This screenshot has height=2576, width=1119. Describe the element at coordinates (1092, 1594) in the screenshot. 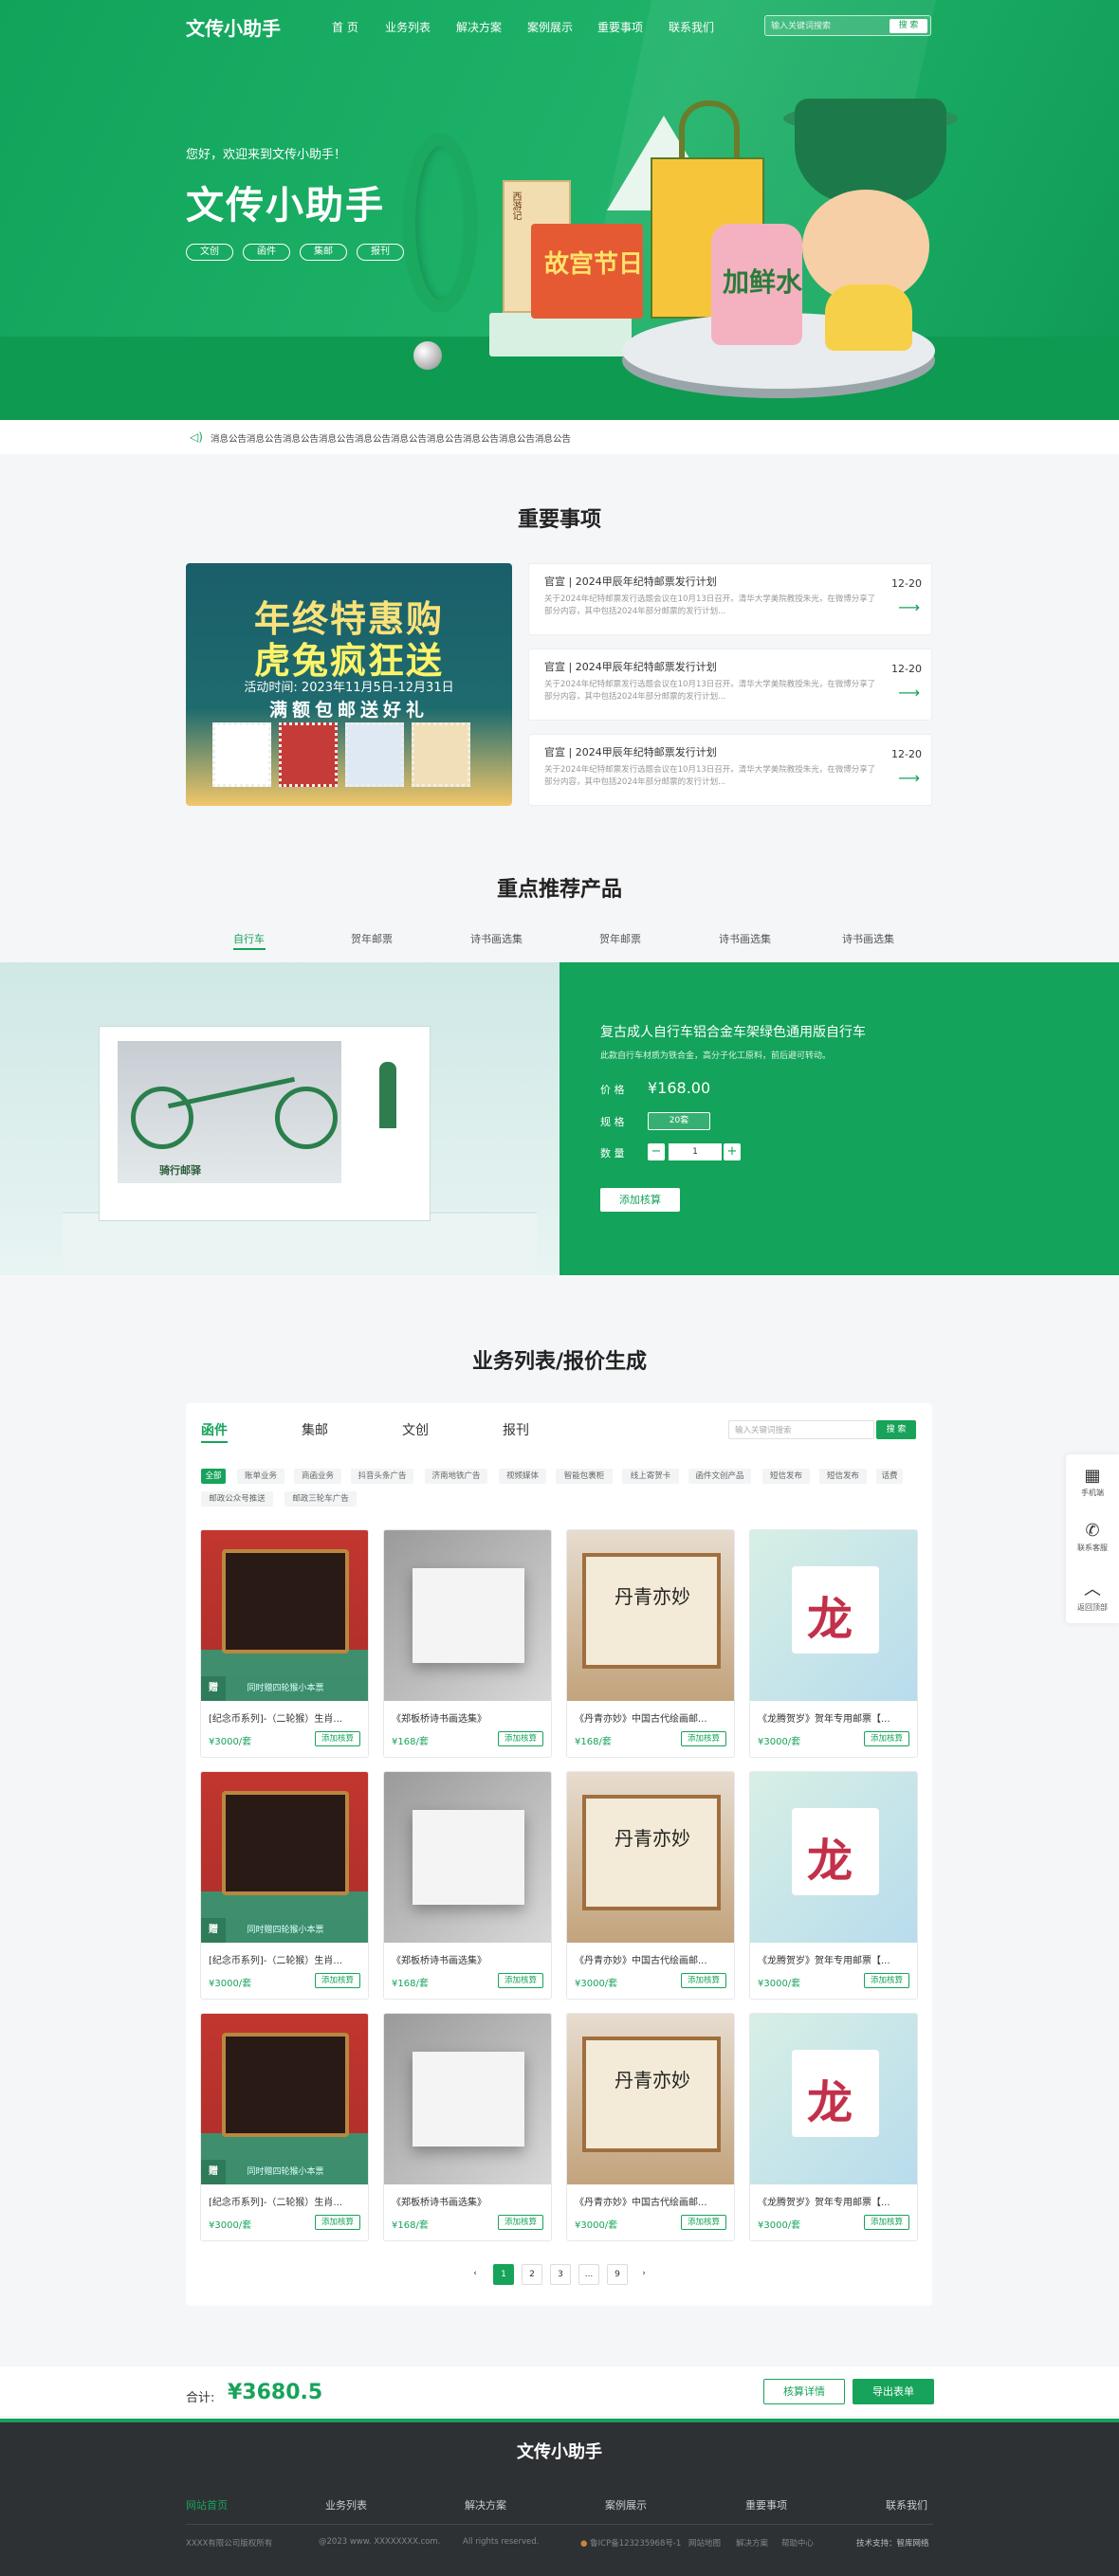

I see `float-top: ︿ 返回顶部` at that location.